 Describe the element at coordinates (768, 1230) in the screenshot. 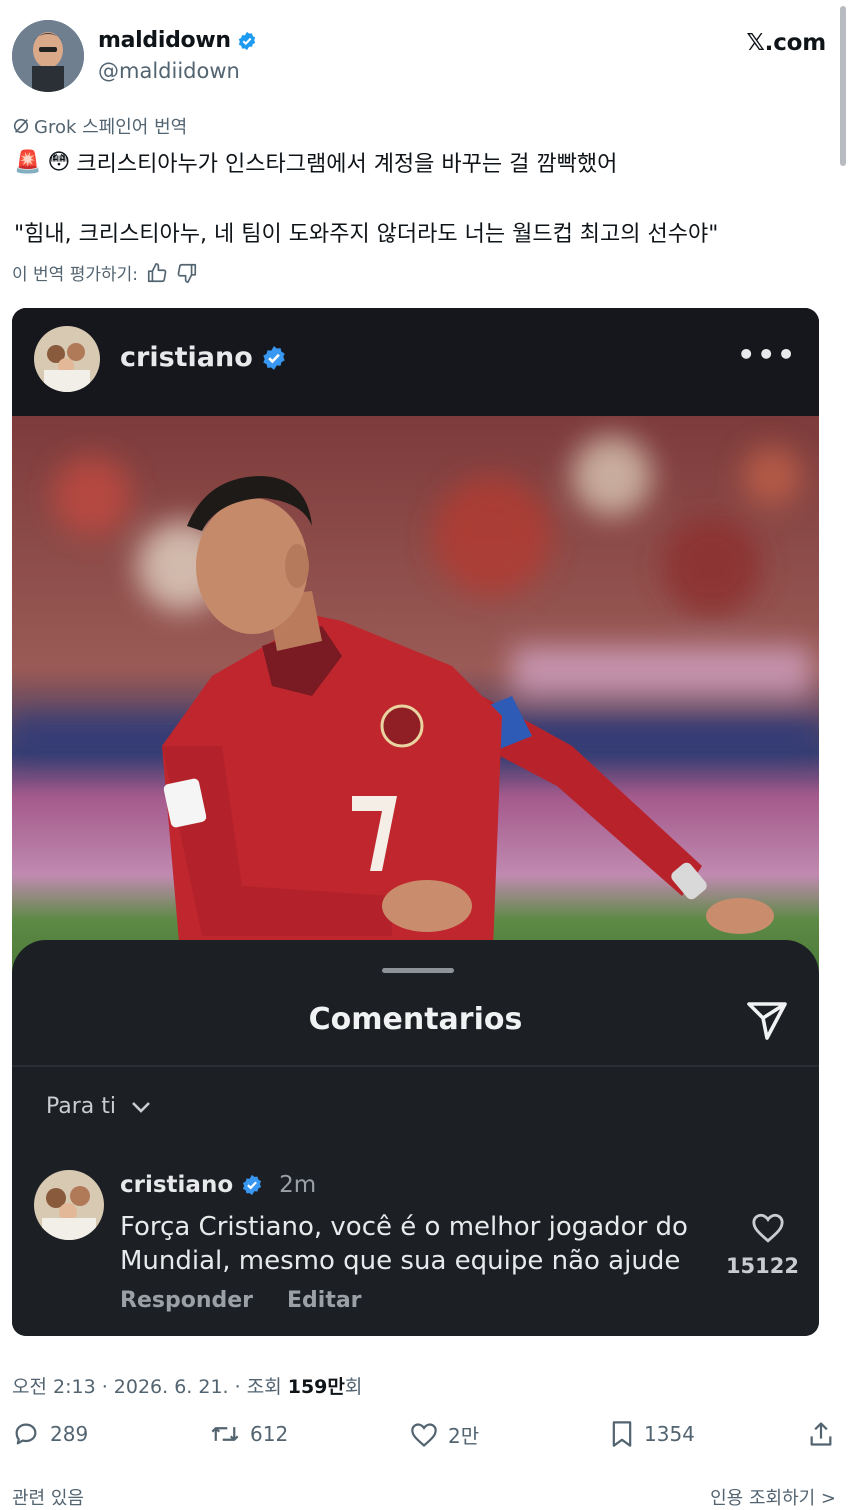

I see `heart-icon` at that location.